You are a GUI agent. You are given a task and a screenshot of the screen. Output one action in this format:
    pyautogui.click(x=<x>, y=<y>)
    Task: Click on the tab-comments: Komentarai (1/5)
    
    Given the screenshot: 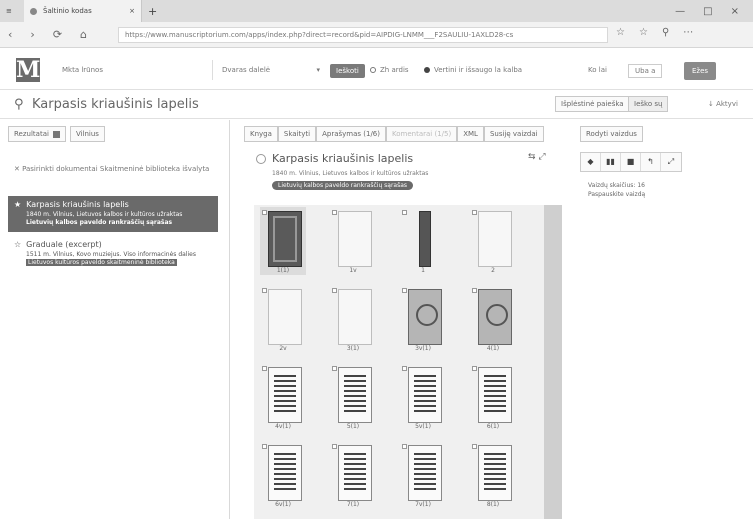 What is the action you would take?
    pyautogui.click(x=422, y=134)
    